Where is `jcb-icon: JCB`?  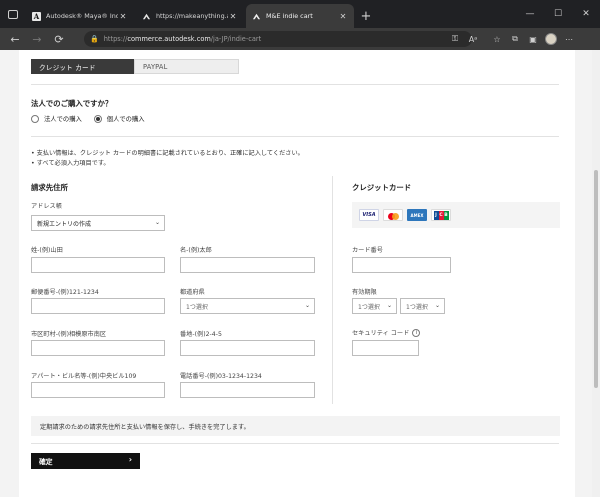 jcb-icon: JCB is located at coordinates (441, 215).